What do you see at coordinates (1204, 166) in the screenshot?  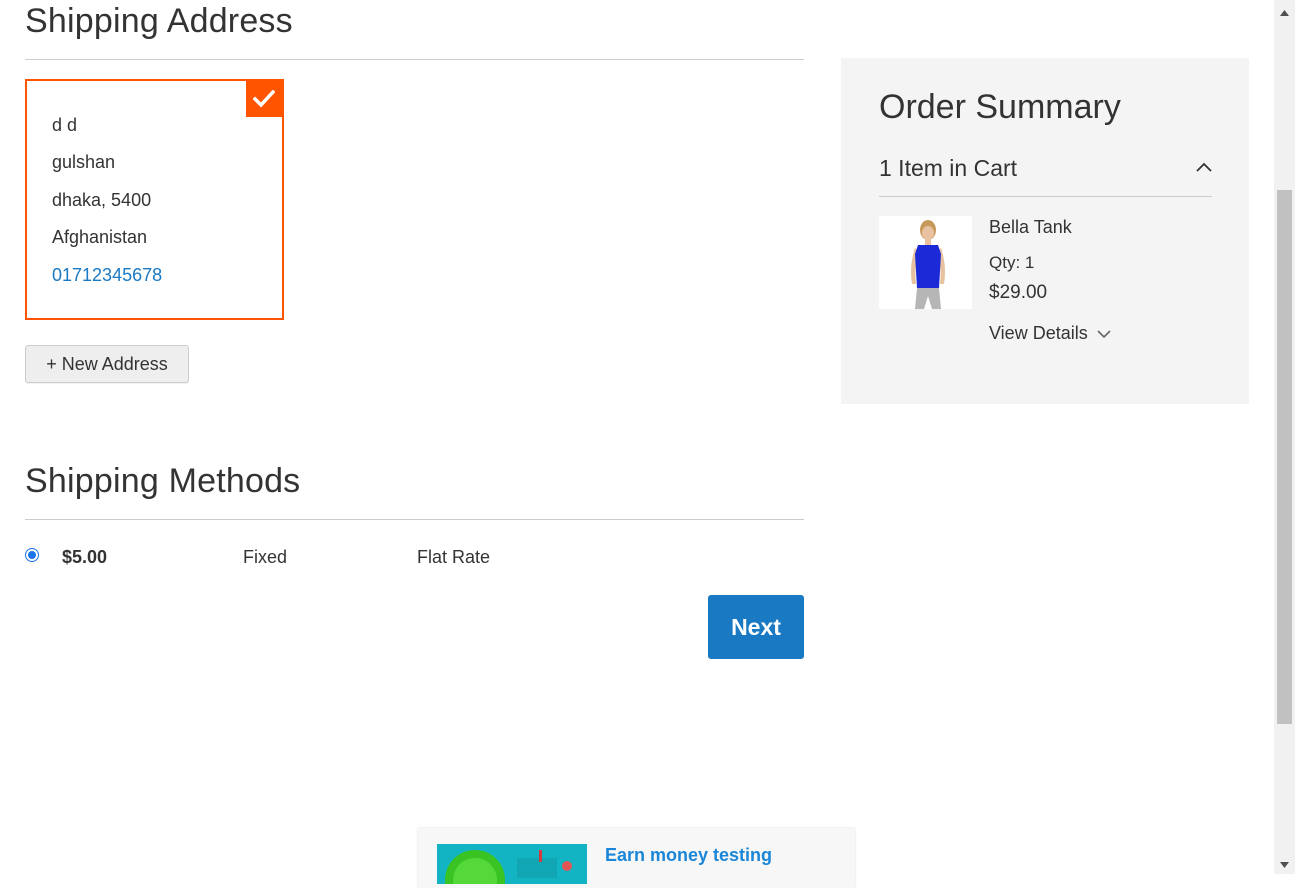 I see `chevron-up-icon` at bounding box center [1204, 166].